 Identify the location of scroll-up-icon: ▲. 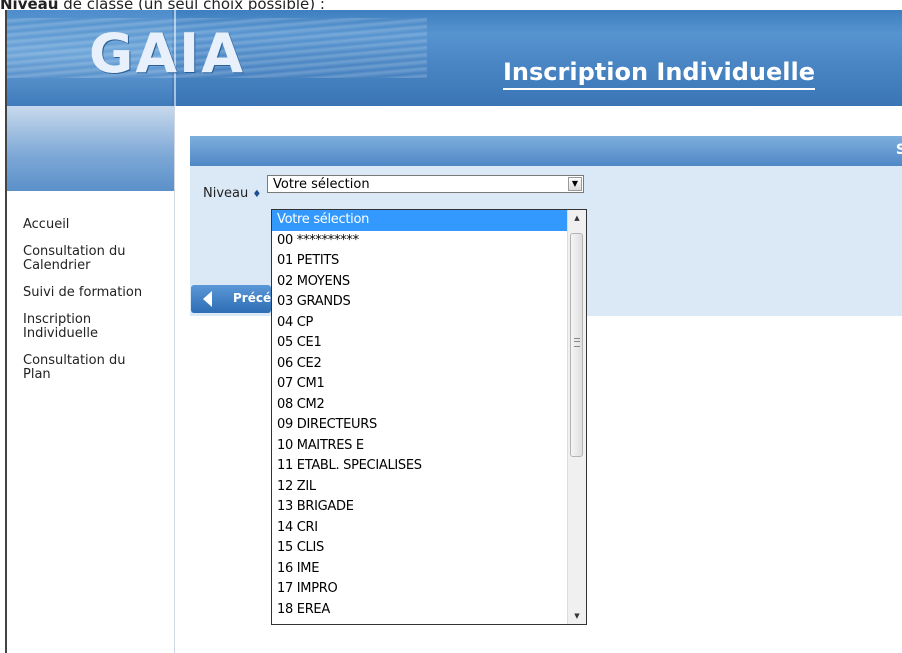
(577, 218).